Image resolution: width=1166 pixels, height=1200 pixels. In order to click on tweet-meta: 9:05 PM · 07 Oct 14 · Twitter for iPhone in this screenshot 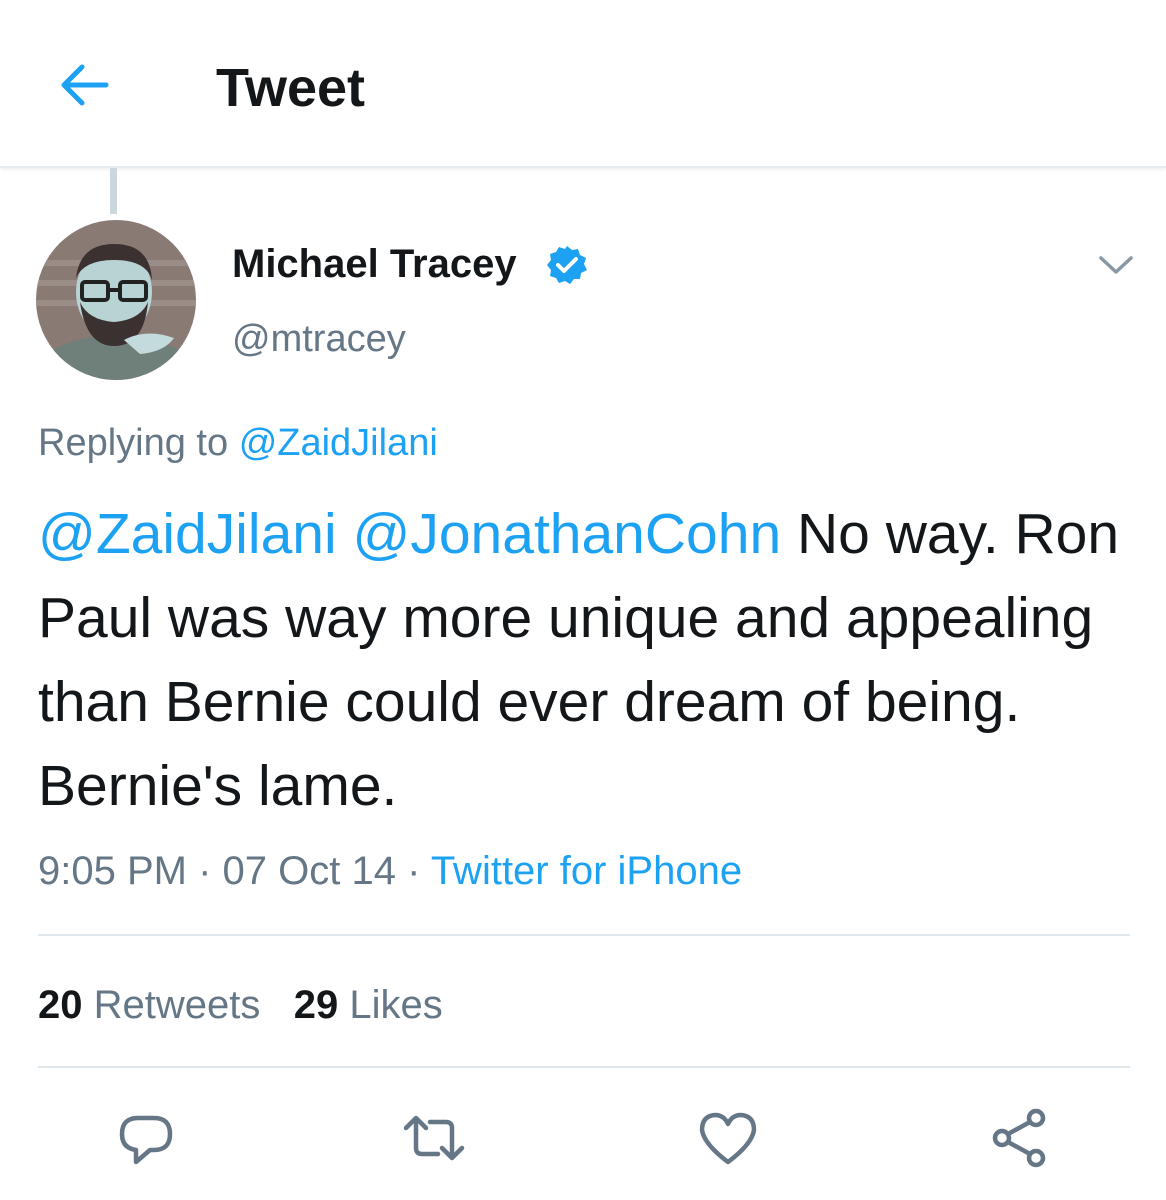, I will do `click(390, 871)`.